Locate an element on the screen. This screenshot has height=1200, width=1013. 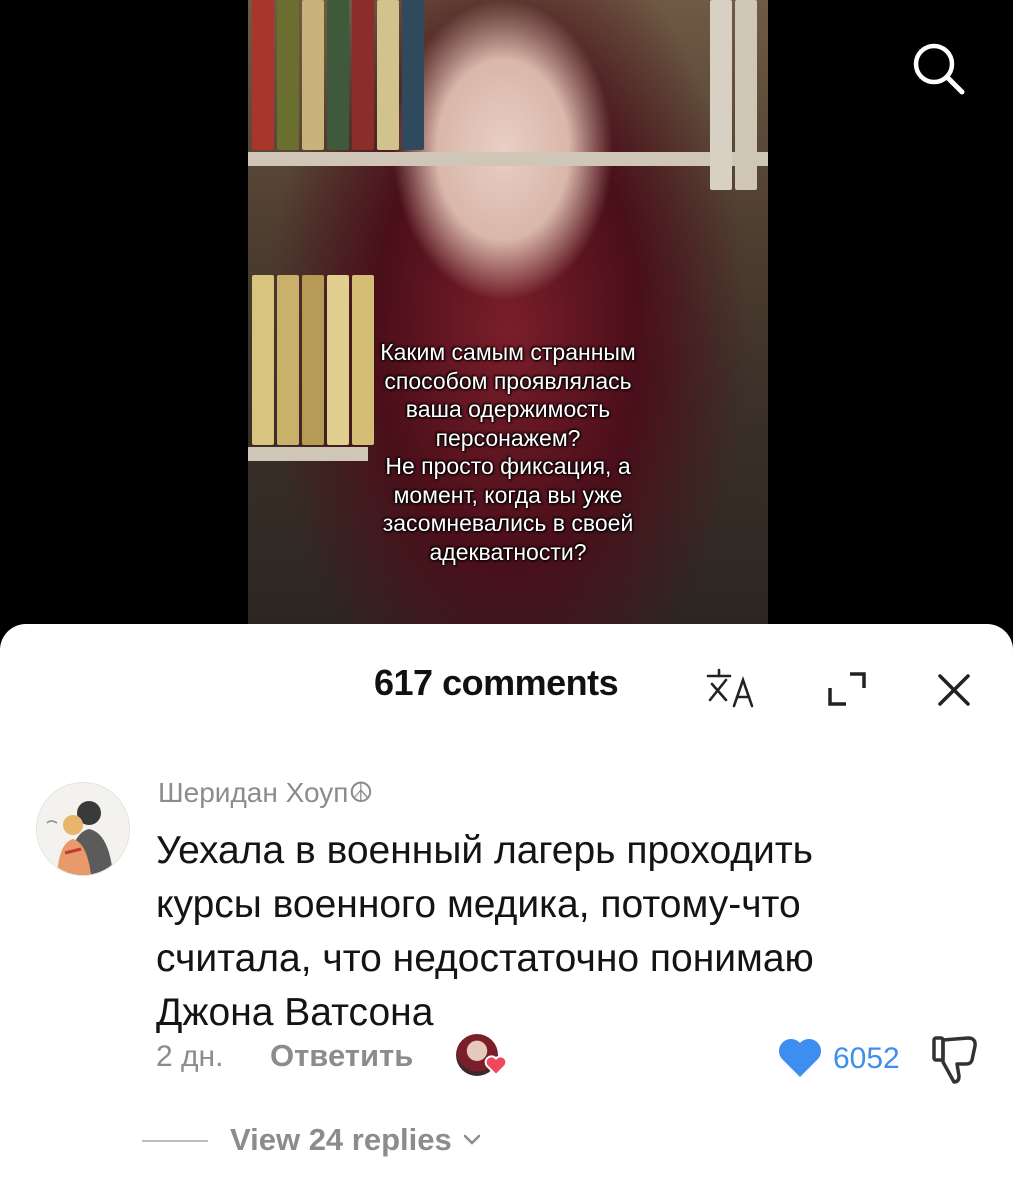
close-button is located at coordinates (954, 690).